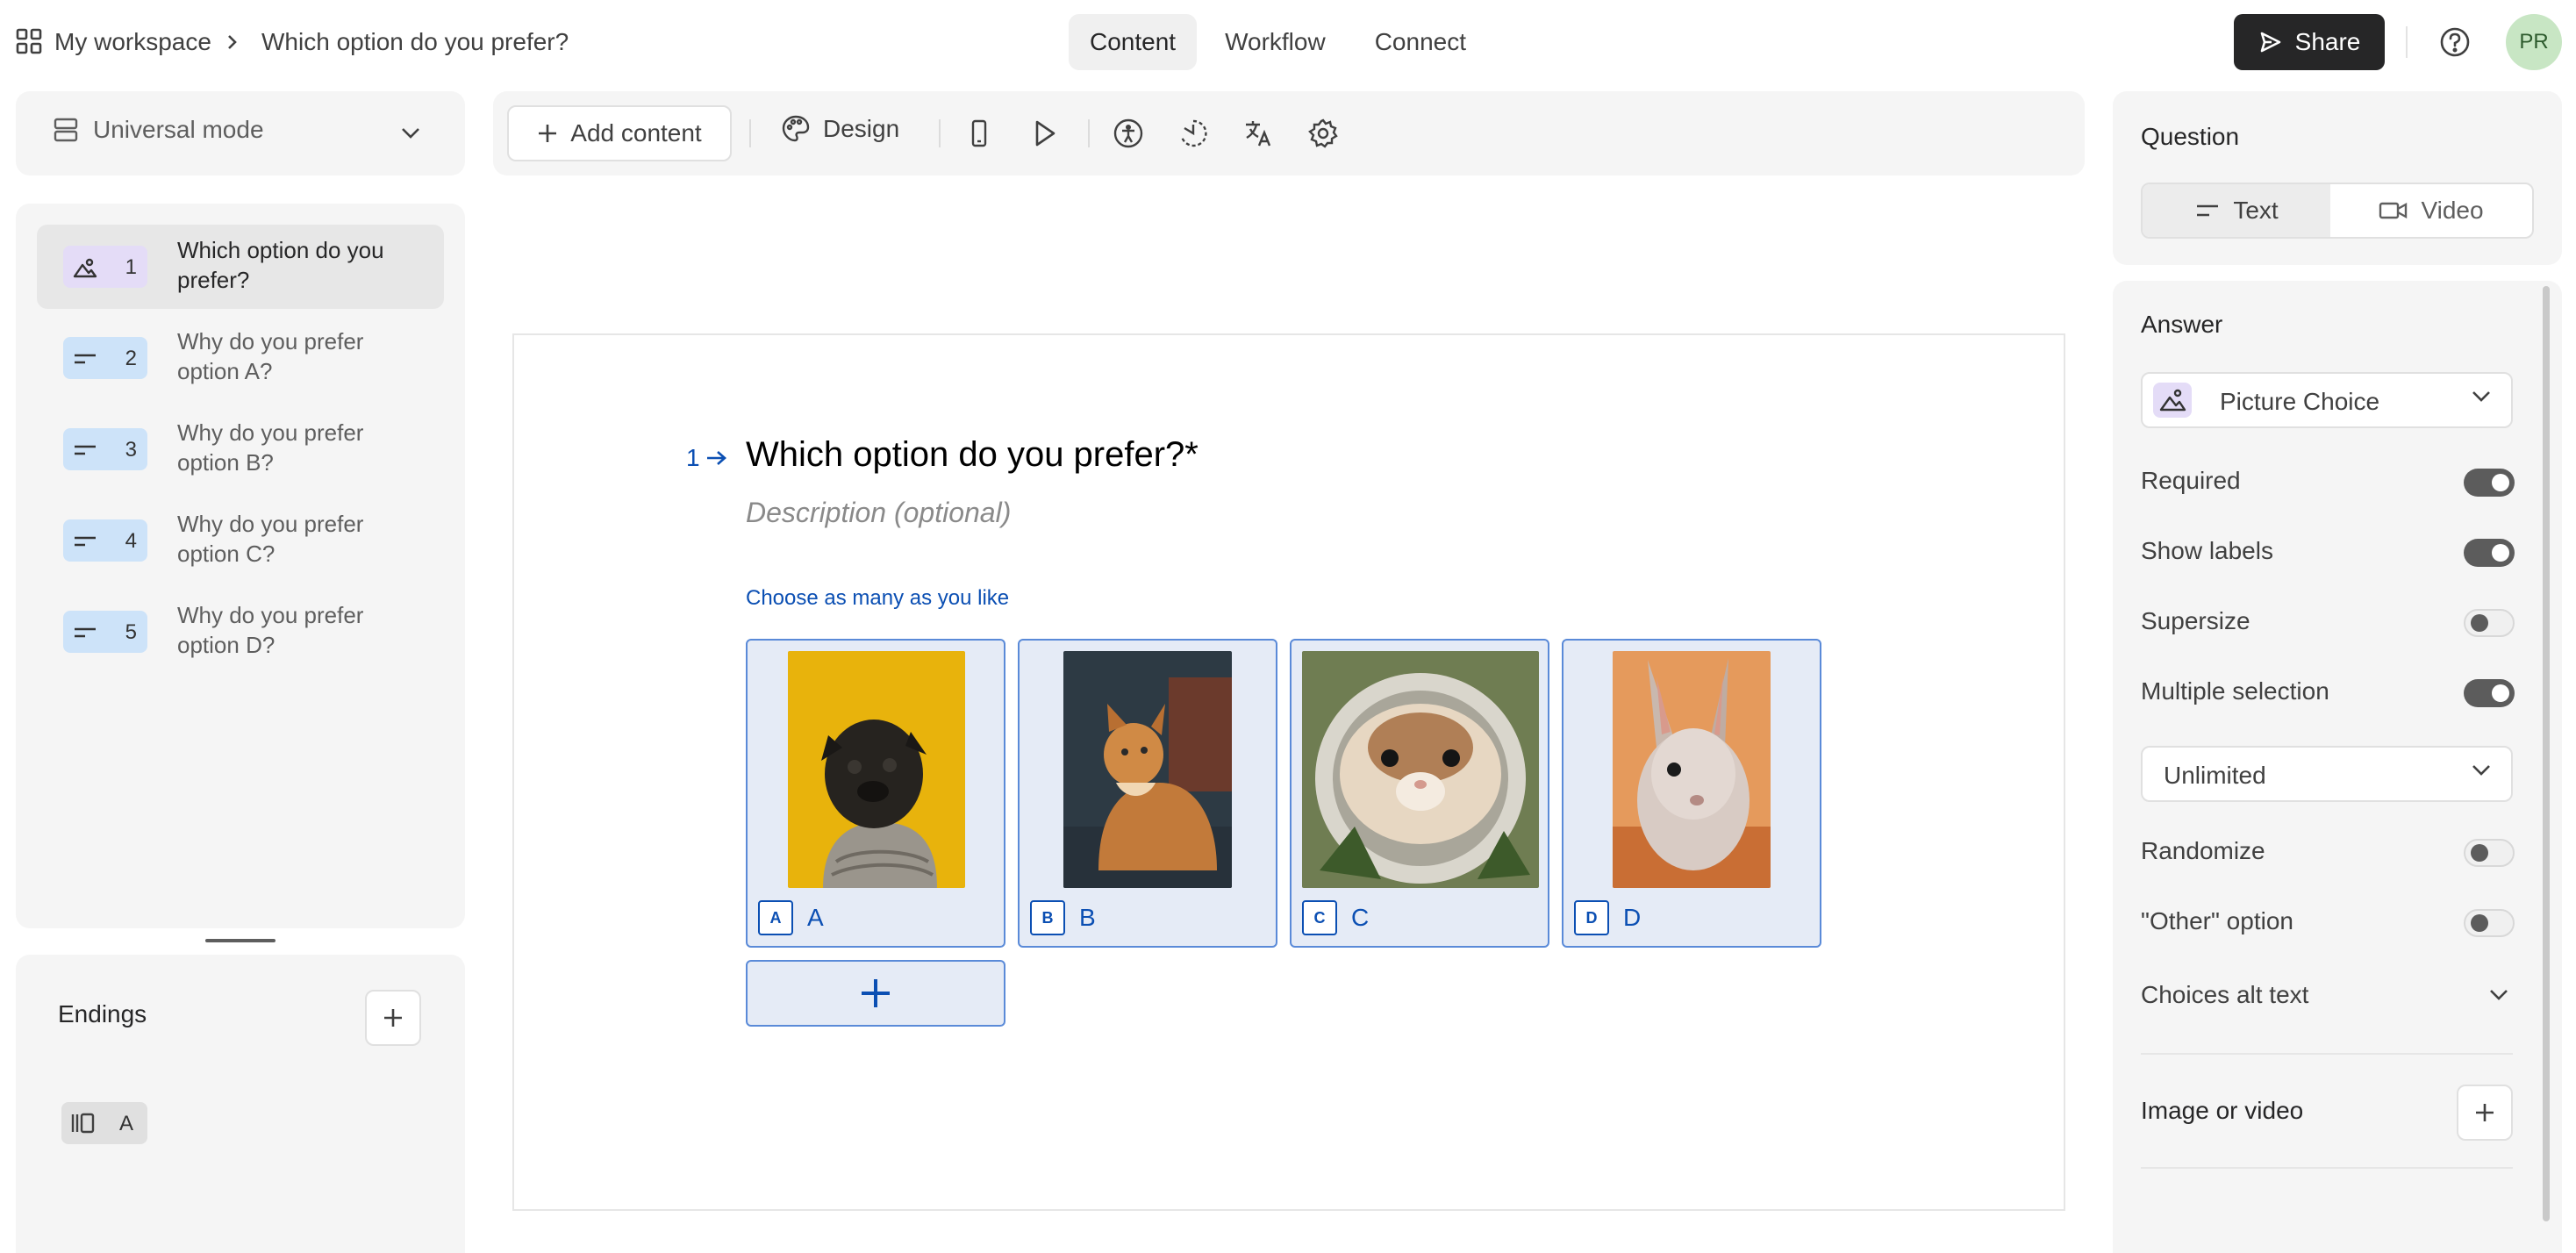 The height and width of the screenshot is (1253, 2576). What do you see at coordinates (636, 133) in the screenshot?
I see `add-content-label: Add content` at bounding box center [636, 133].